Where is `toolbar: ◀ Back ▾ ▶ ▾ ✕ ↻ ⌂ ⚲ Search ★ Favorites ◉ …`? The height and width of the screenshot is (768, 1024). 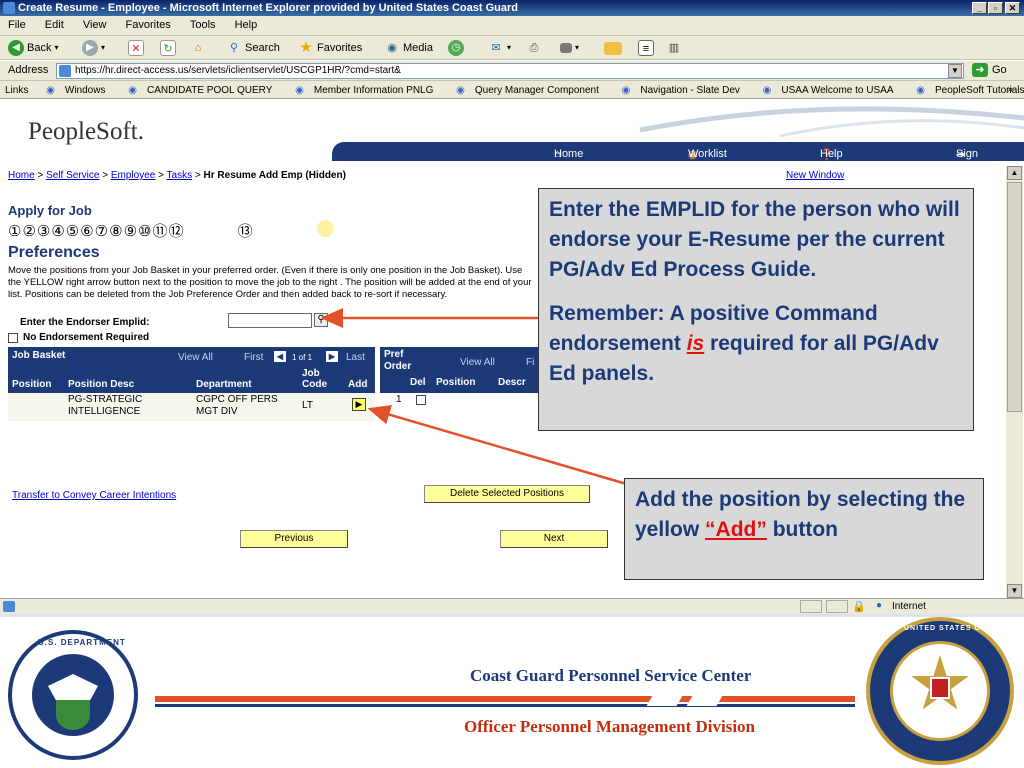
toolbar: ◀ Back ▾ ▶ ▾ ✕ ↻ ⌂ ⚲ Search ★ Favorites ◉ … is located at coordinates (512, 48).